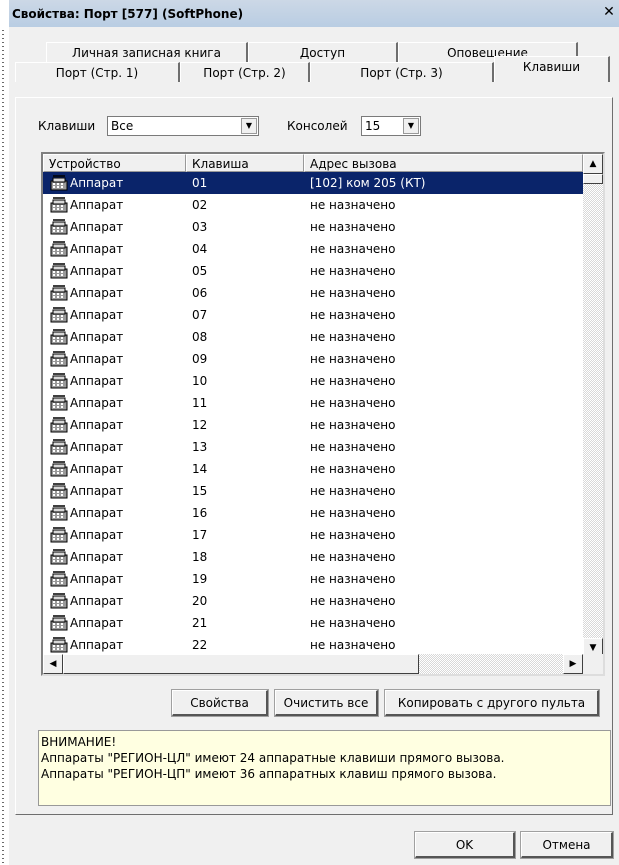 This screenshot has width=619, height=865. I want to click on table-row: Аппарат 10 не назначено, so click(313, 381).